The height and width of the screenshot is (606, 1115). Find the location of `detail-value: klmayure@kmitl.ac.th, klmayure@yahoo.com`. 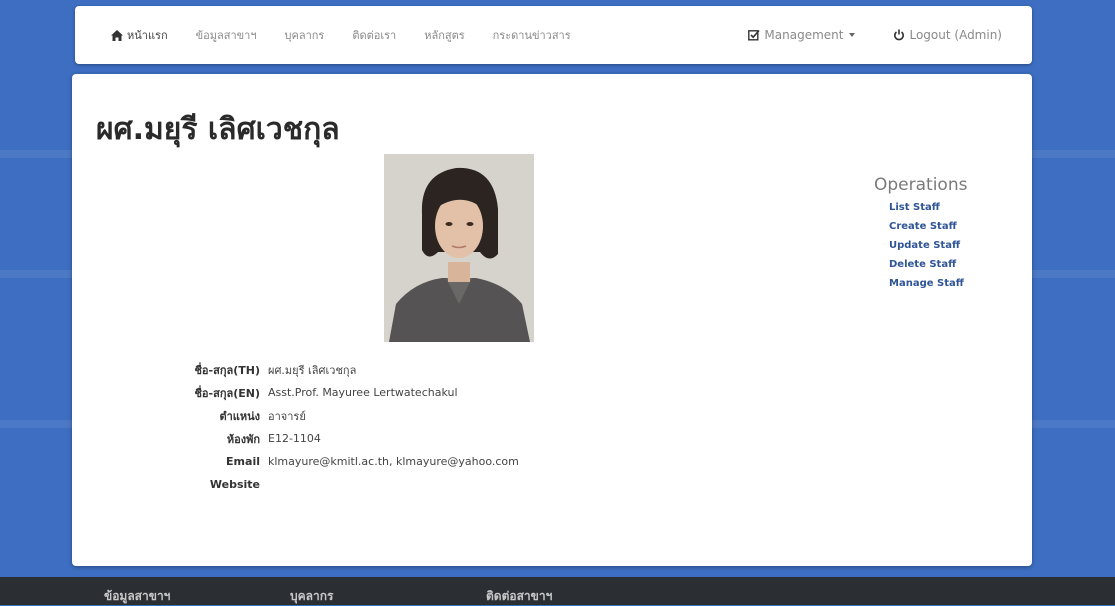

detail-value: klmayure@kmitl.ac.th, klmayure@yahoo.com is located at coordinates (393, 461).